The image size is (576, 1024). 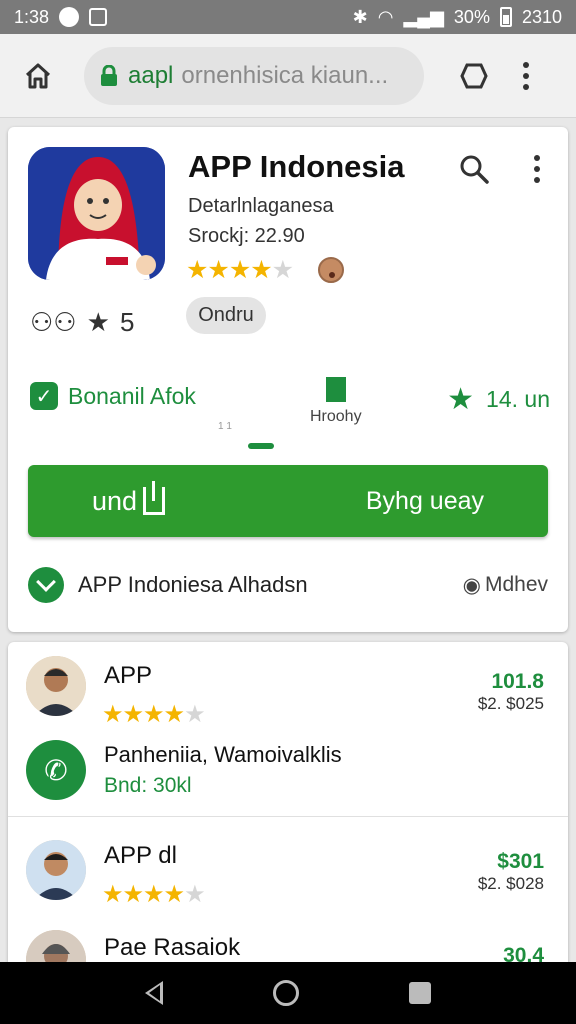 What do you see at coordinates (56, 770) in the screenshot?
I see `phone-icon: ✆` at bounding box center [56, 770].